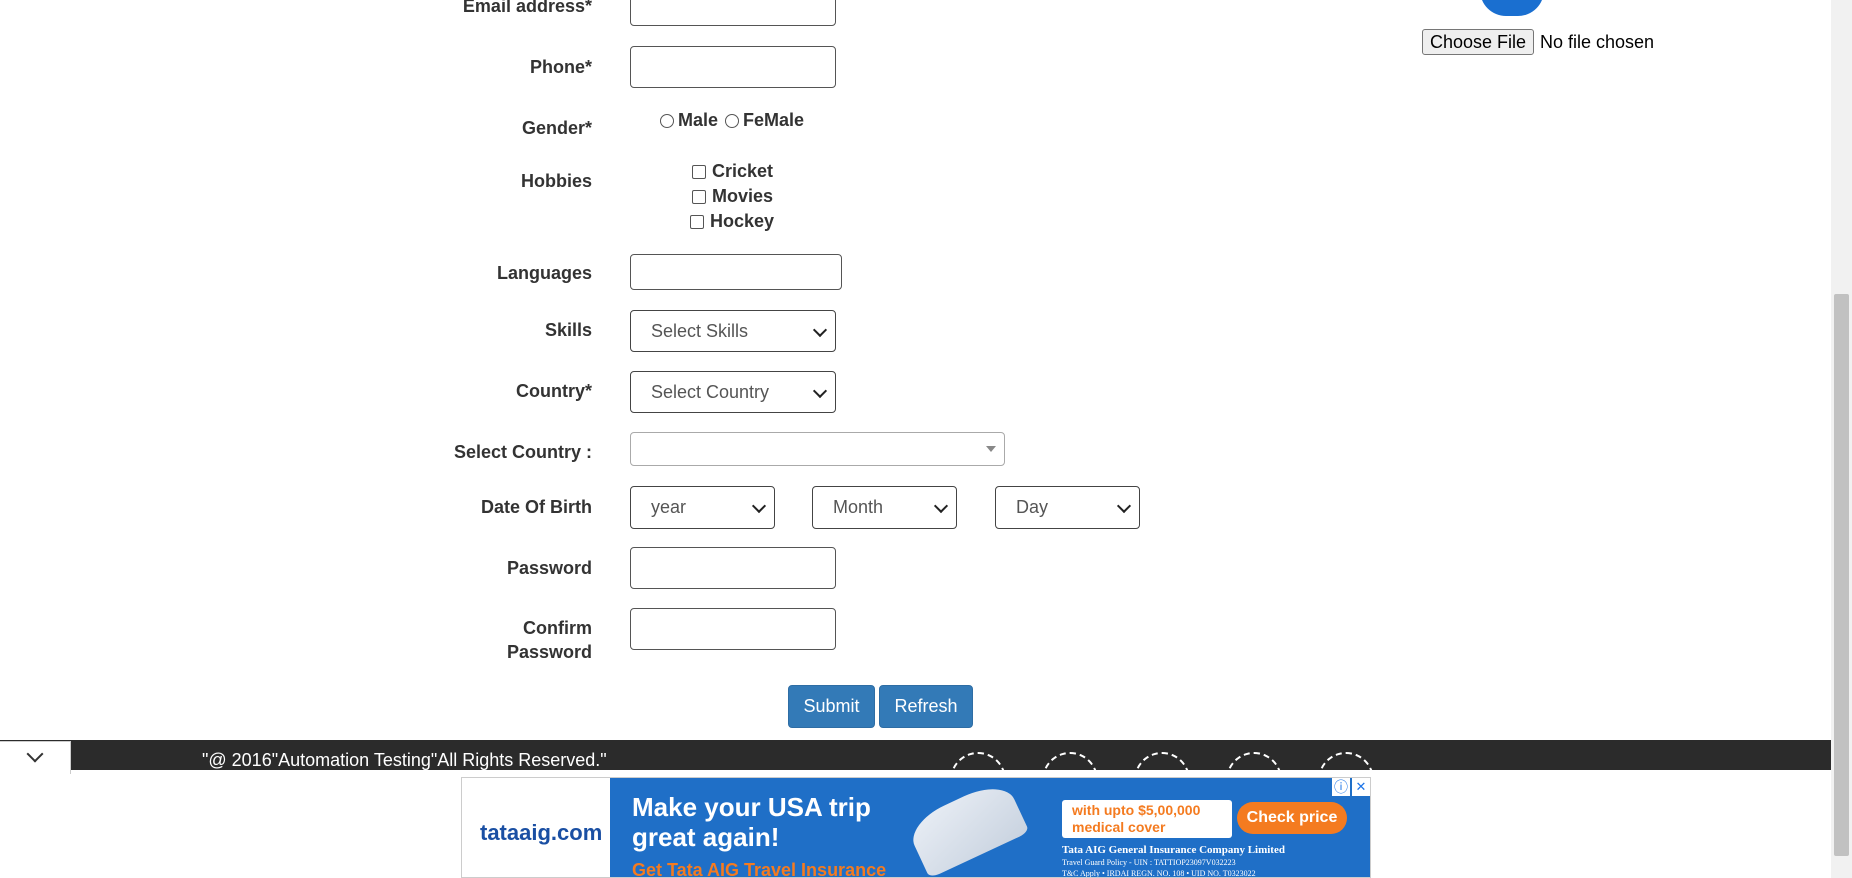  Describe the element at coordinates (541, 832) in the screenshot. I see `ad-brand: tataaig.com` at that location.